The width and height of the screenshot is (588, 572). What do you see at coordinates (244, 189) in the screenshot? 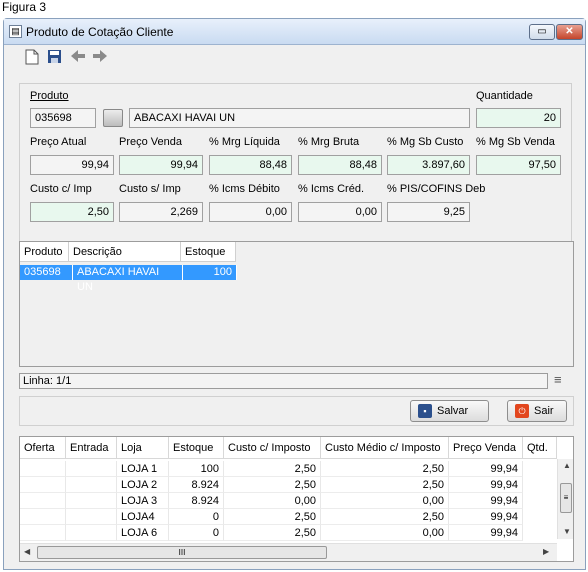
I see `icms-debito-label: % Icms Débito` at bounding box center [244, 189].